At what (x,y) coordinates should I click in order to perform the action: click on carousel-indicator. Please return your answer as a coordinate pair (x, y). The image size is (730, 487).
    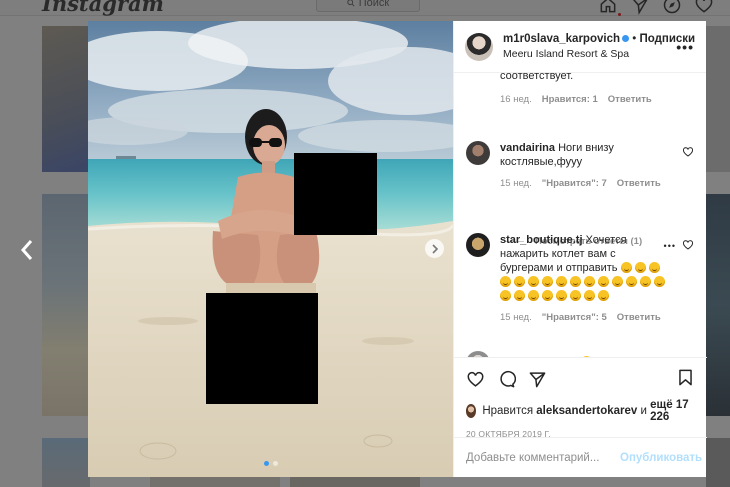
    Looking at the image, I should click on (271, 463).